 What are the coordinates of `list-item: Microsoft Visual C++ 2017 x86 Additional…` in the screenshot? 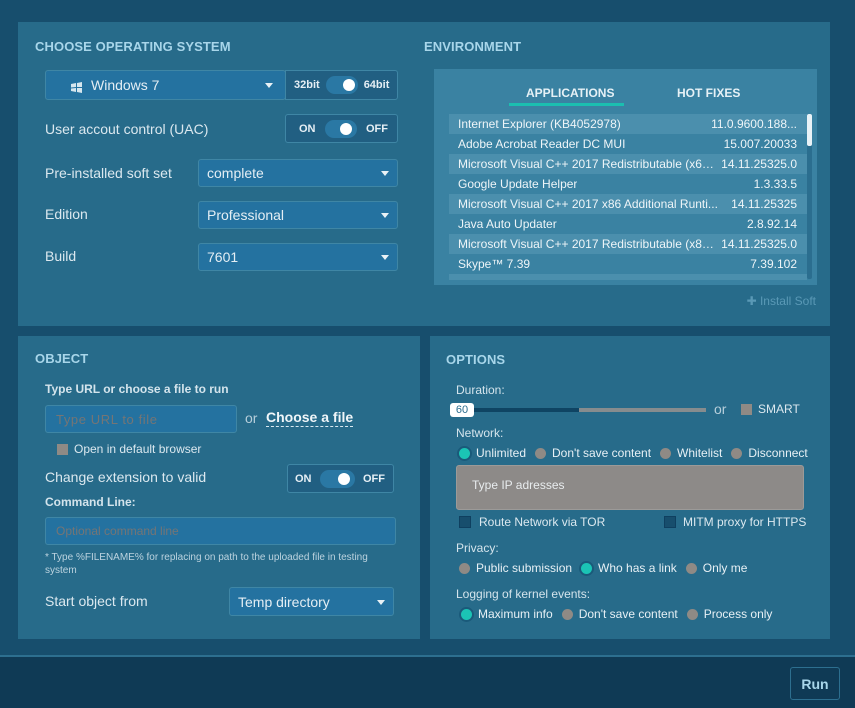 It's located at (628, 204).